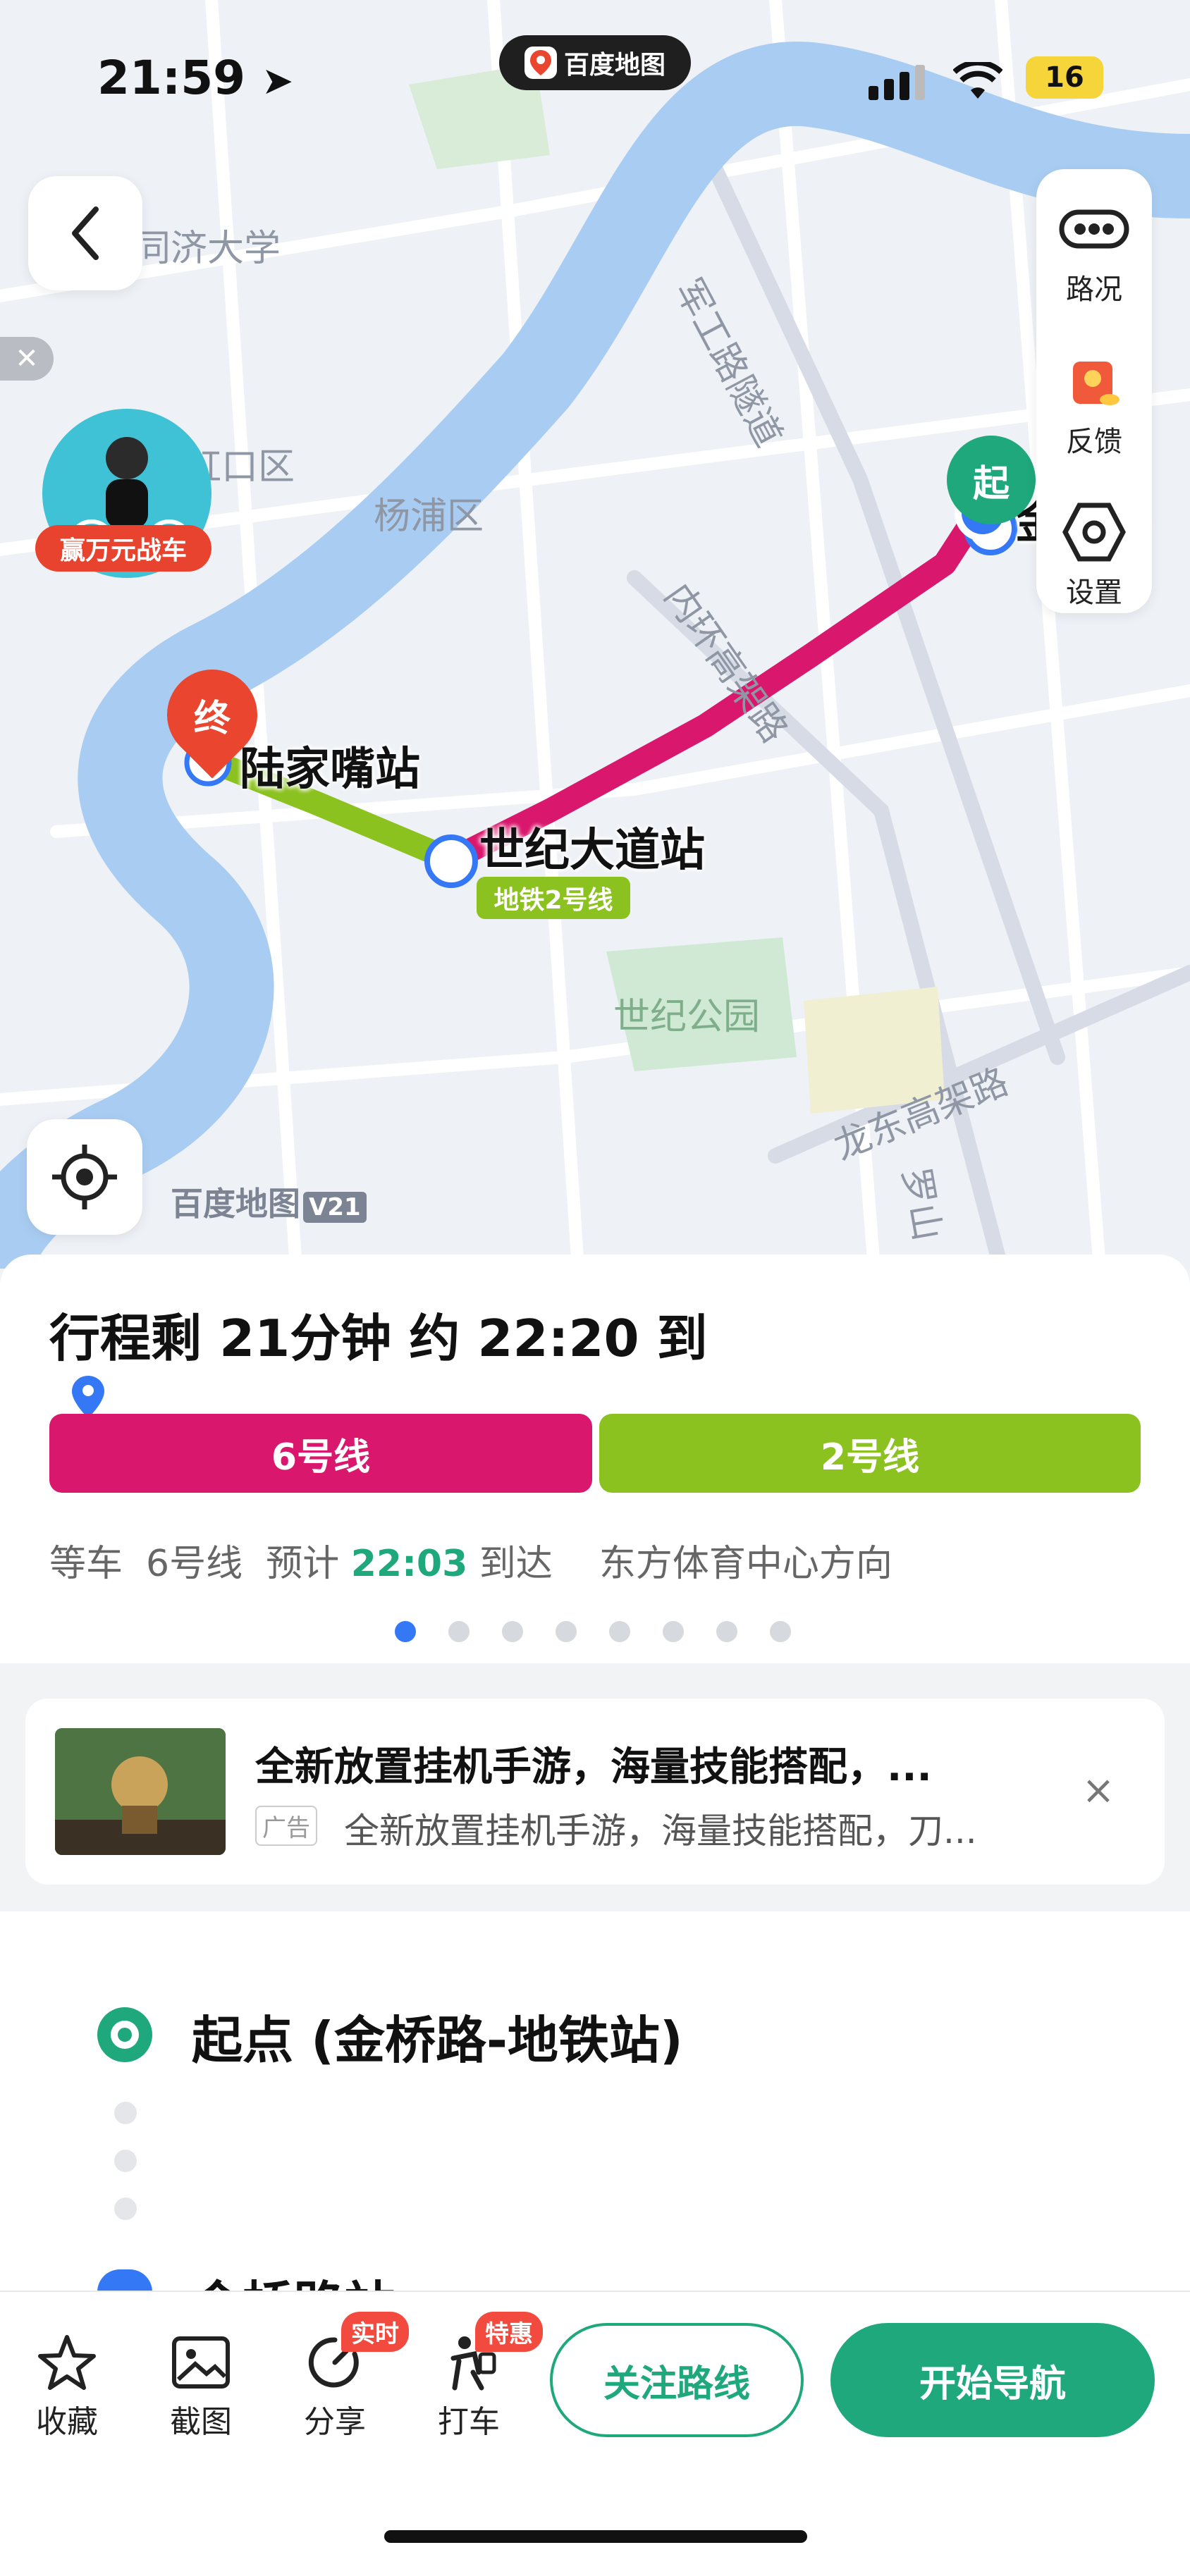  What do you see at coordinates (379, 1338) in the screenshot?
I see `trip-title: 行程剩 21分钟 约 22:20 到` at bounding box center [379, 1338].